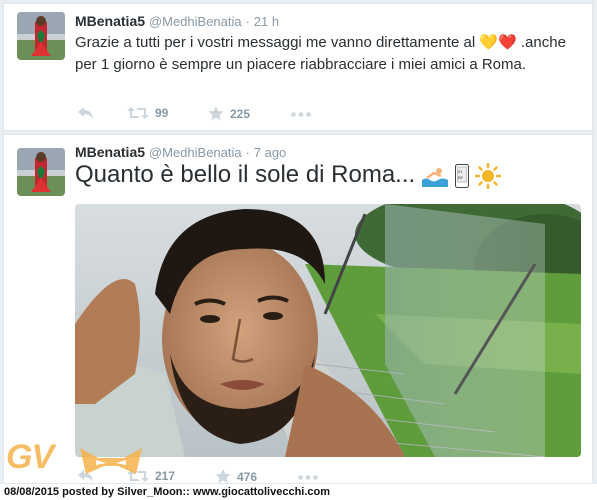 Image resolution: width=597 pixels, height=500 pixels. I want to click on reply-icon, so click(85, 113).